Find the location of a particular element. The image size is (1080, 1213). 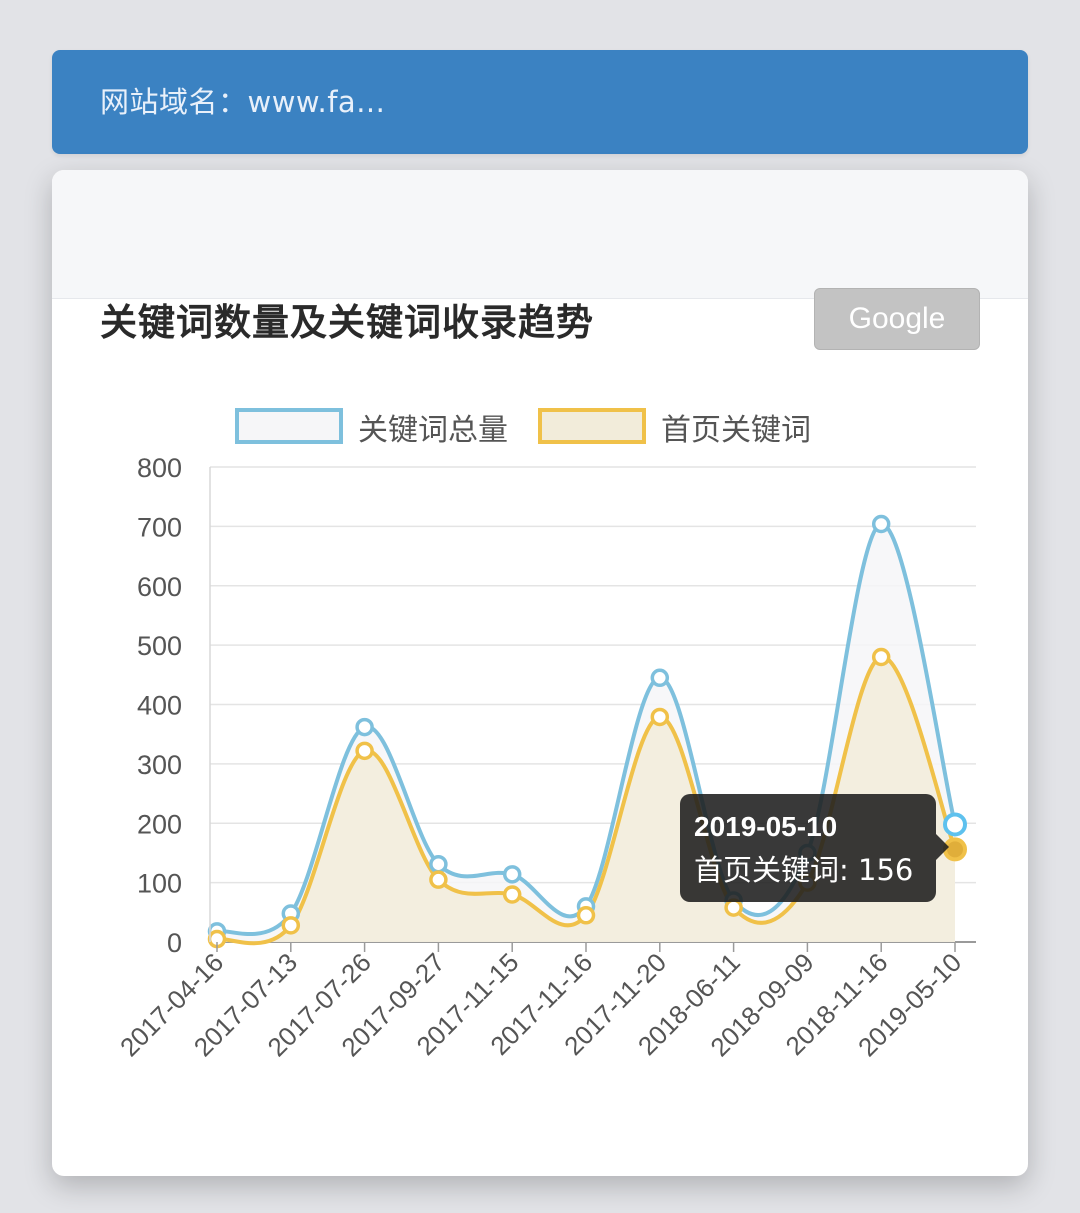

chart-tooltip: 2019-05-10 首页关键词: 156 is located at coordinates (814, 848).